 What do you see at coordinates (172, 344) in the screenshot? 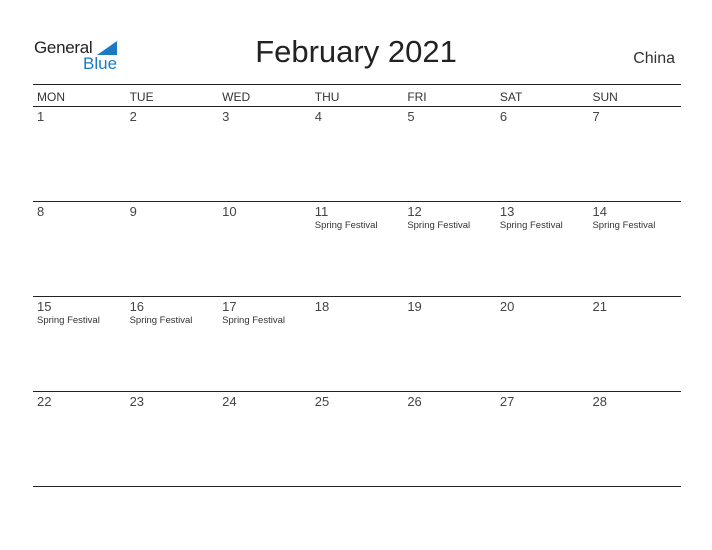
I see `day-cell: 16 Spring Festival` at bounding box center [172, 344].